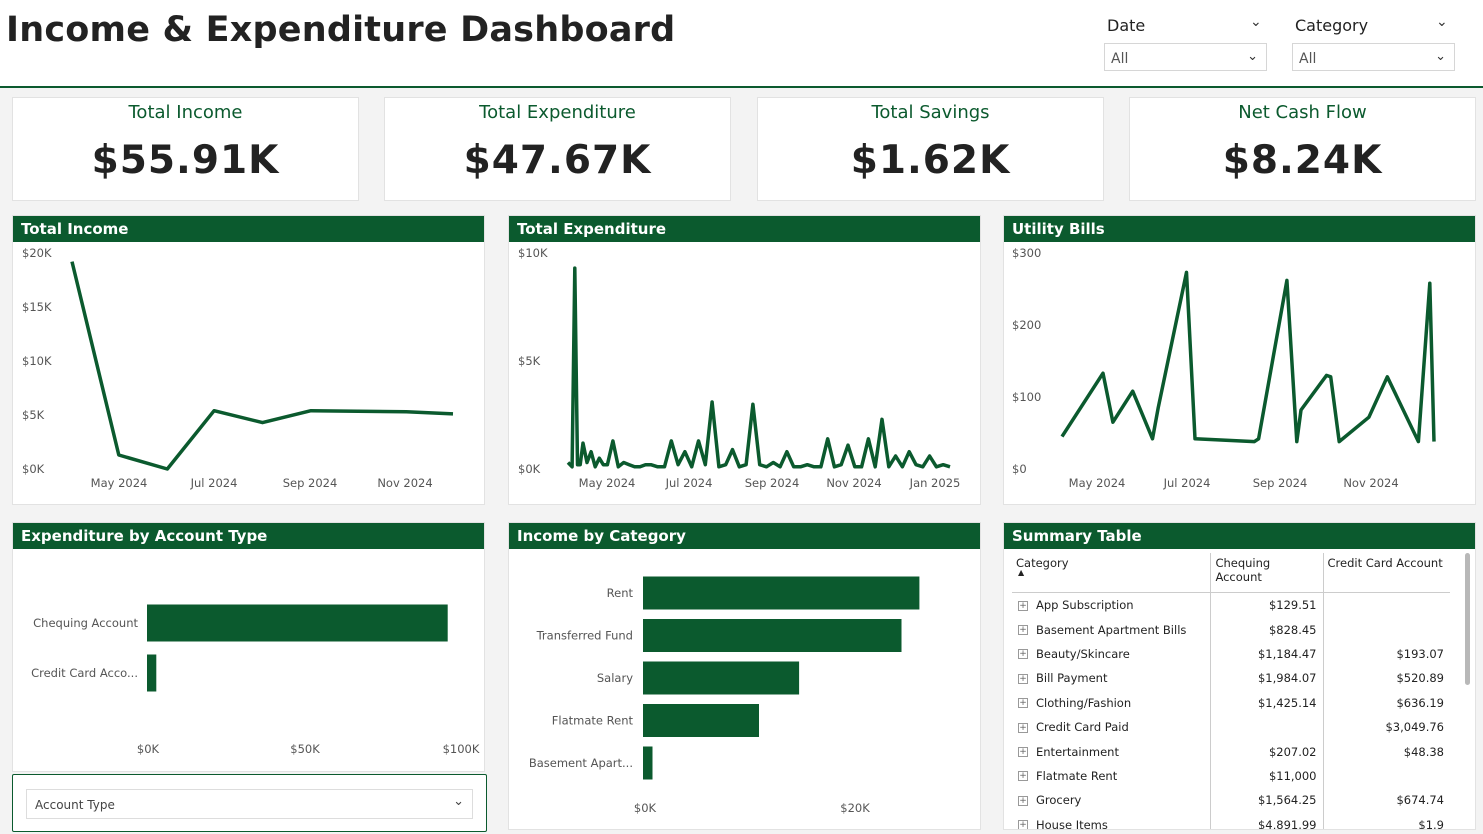  I want to click on category-cell: + Bill Payment, so click(1063, 678).